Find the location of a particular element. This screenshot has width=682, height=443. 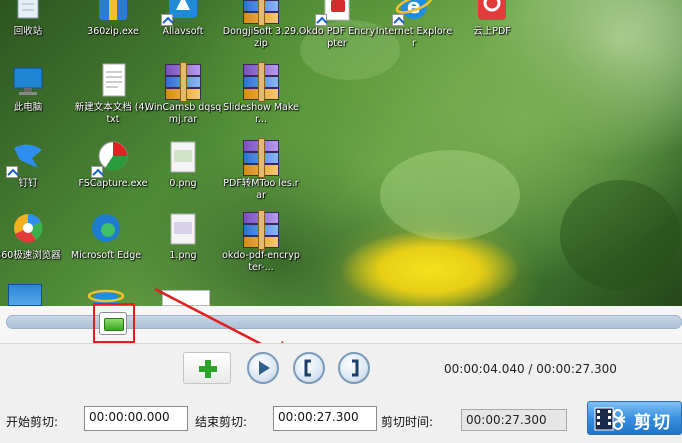

desktop-icon: 新建文本文档 (4).txt is located at coordinates (113, 101).